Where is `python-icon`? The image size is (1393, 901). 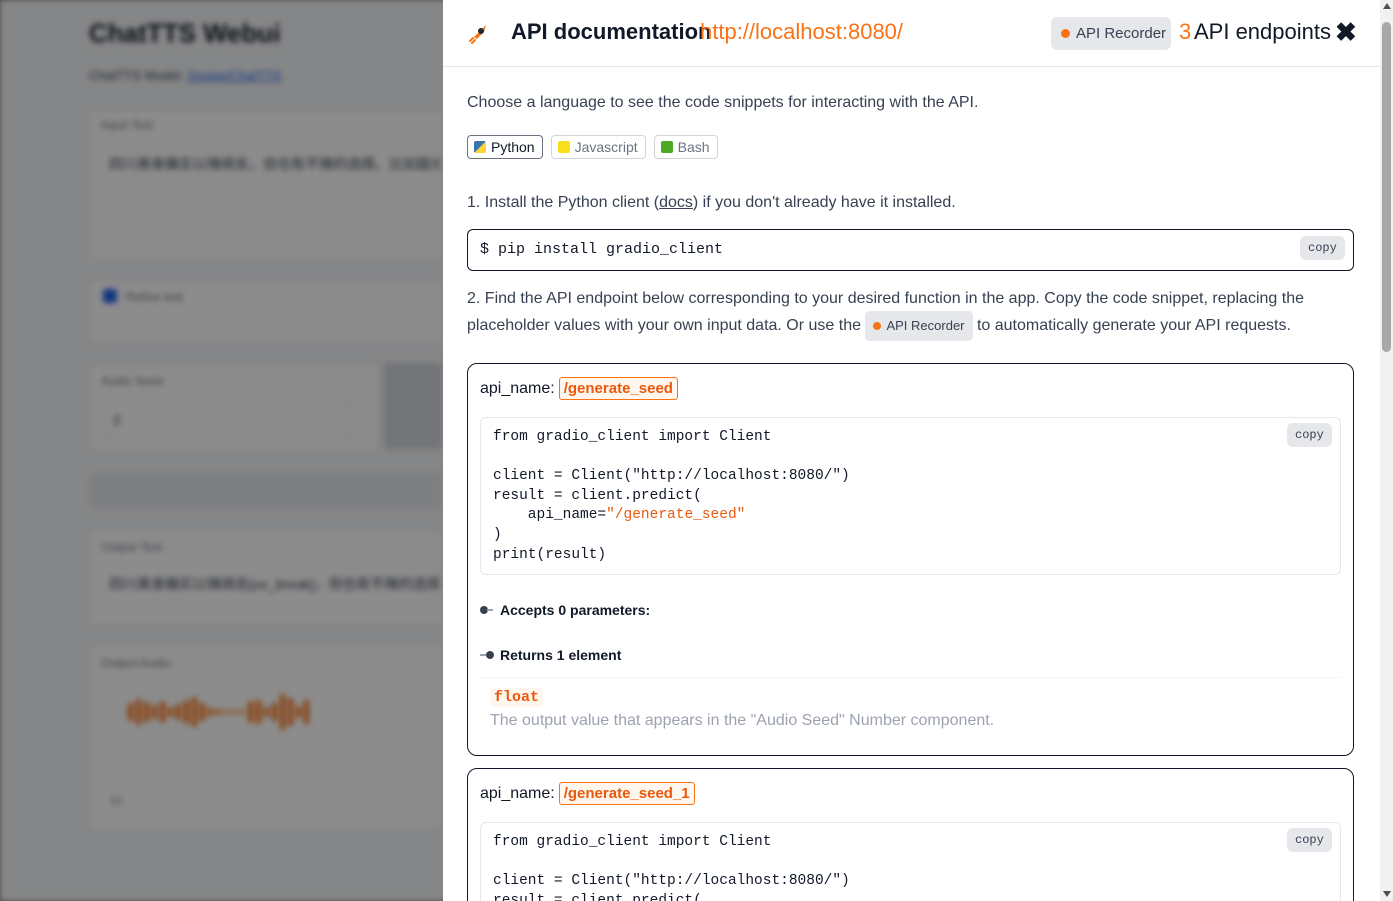 python-icon is located at coordinates (480, 147).